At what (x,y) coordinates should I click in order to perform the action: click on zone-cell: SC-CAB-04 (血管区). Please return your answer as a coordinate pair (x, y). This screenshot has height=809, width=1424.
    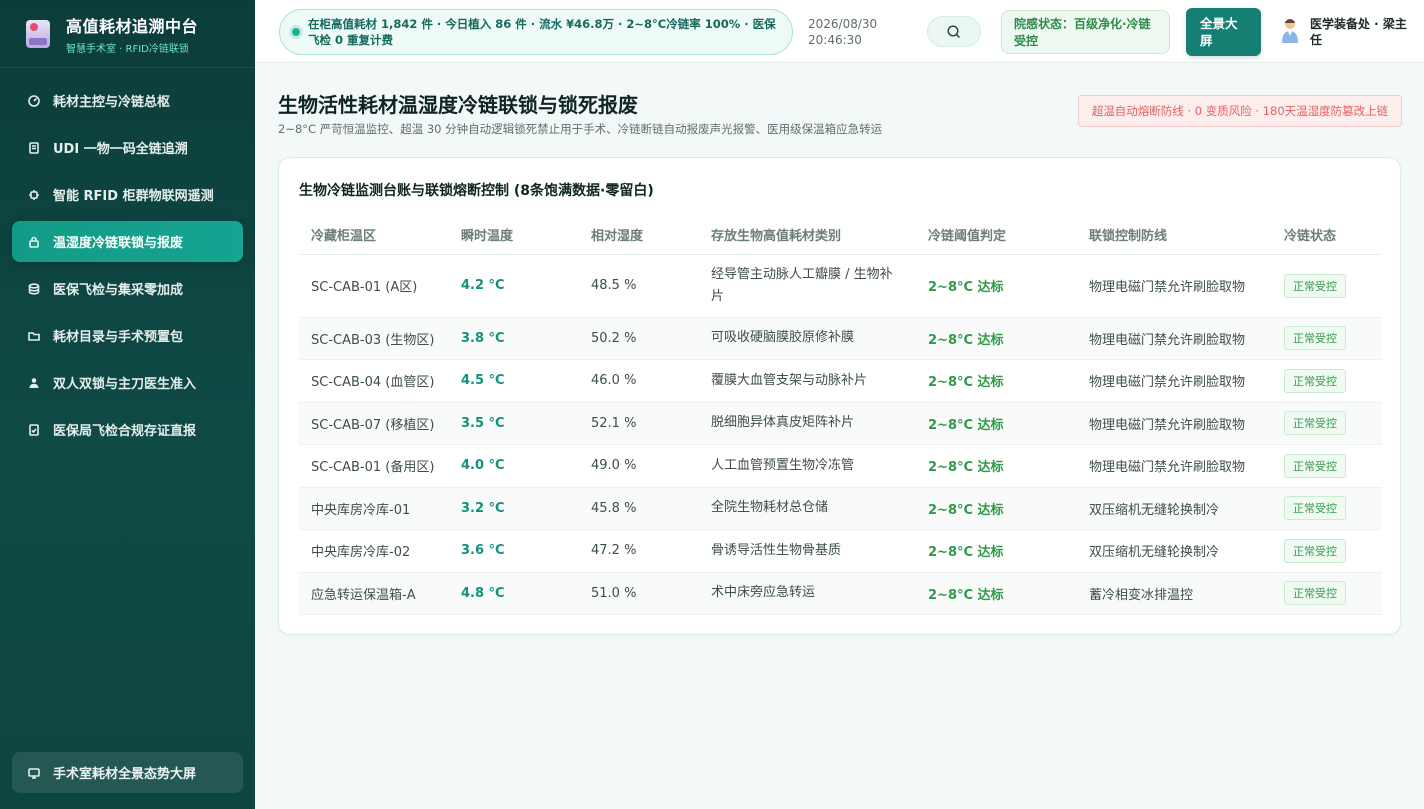
    Looking at the image, I should click on (374, 381).